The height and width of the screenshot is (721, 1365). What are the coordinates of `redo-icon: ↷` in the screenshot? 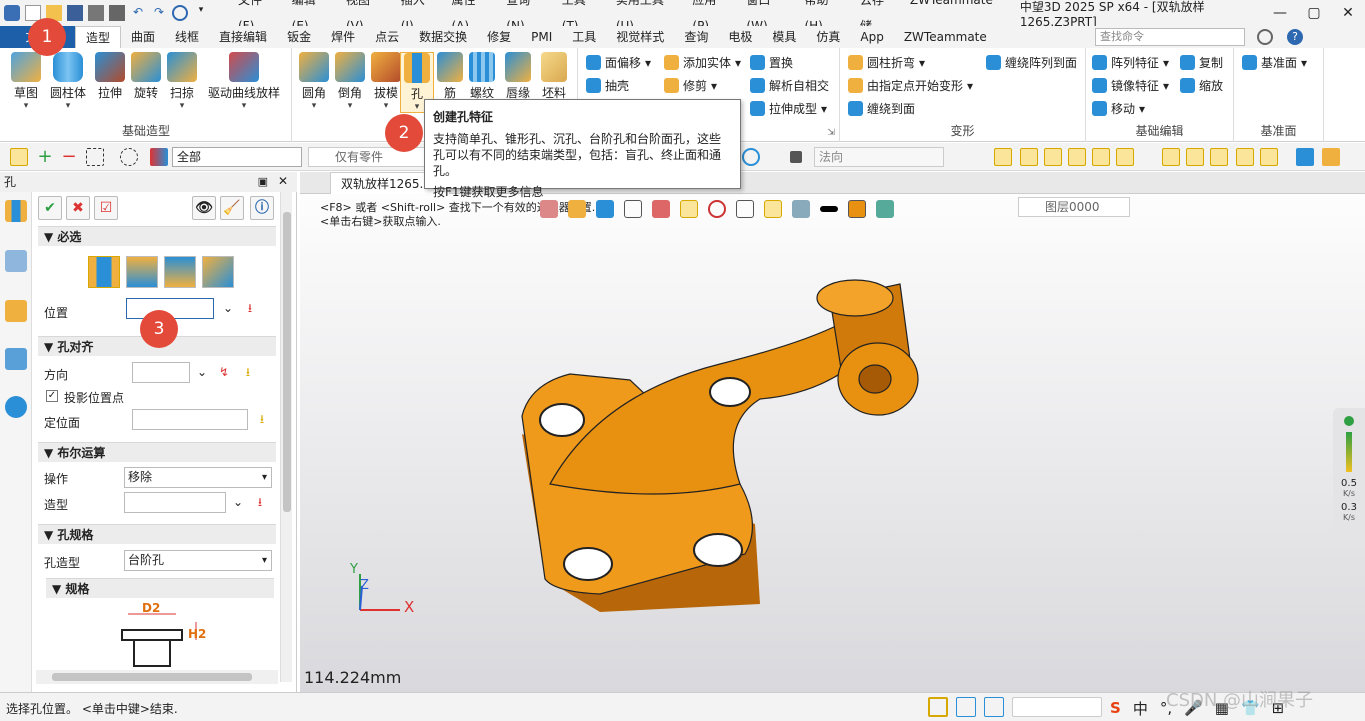 It's located at (159, 13).